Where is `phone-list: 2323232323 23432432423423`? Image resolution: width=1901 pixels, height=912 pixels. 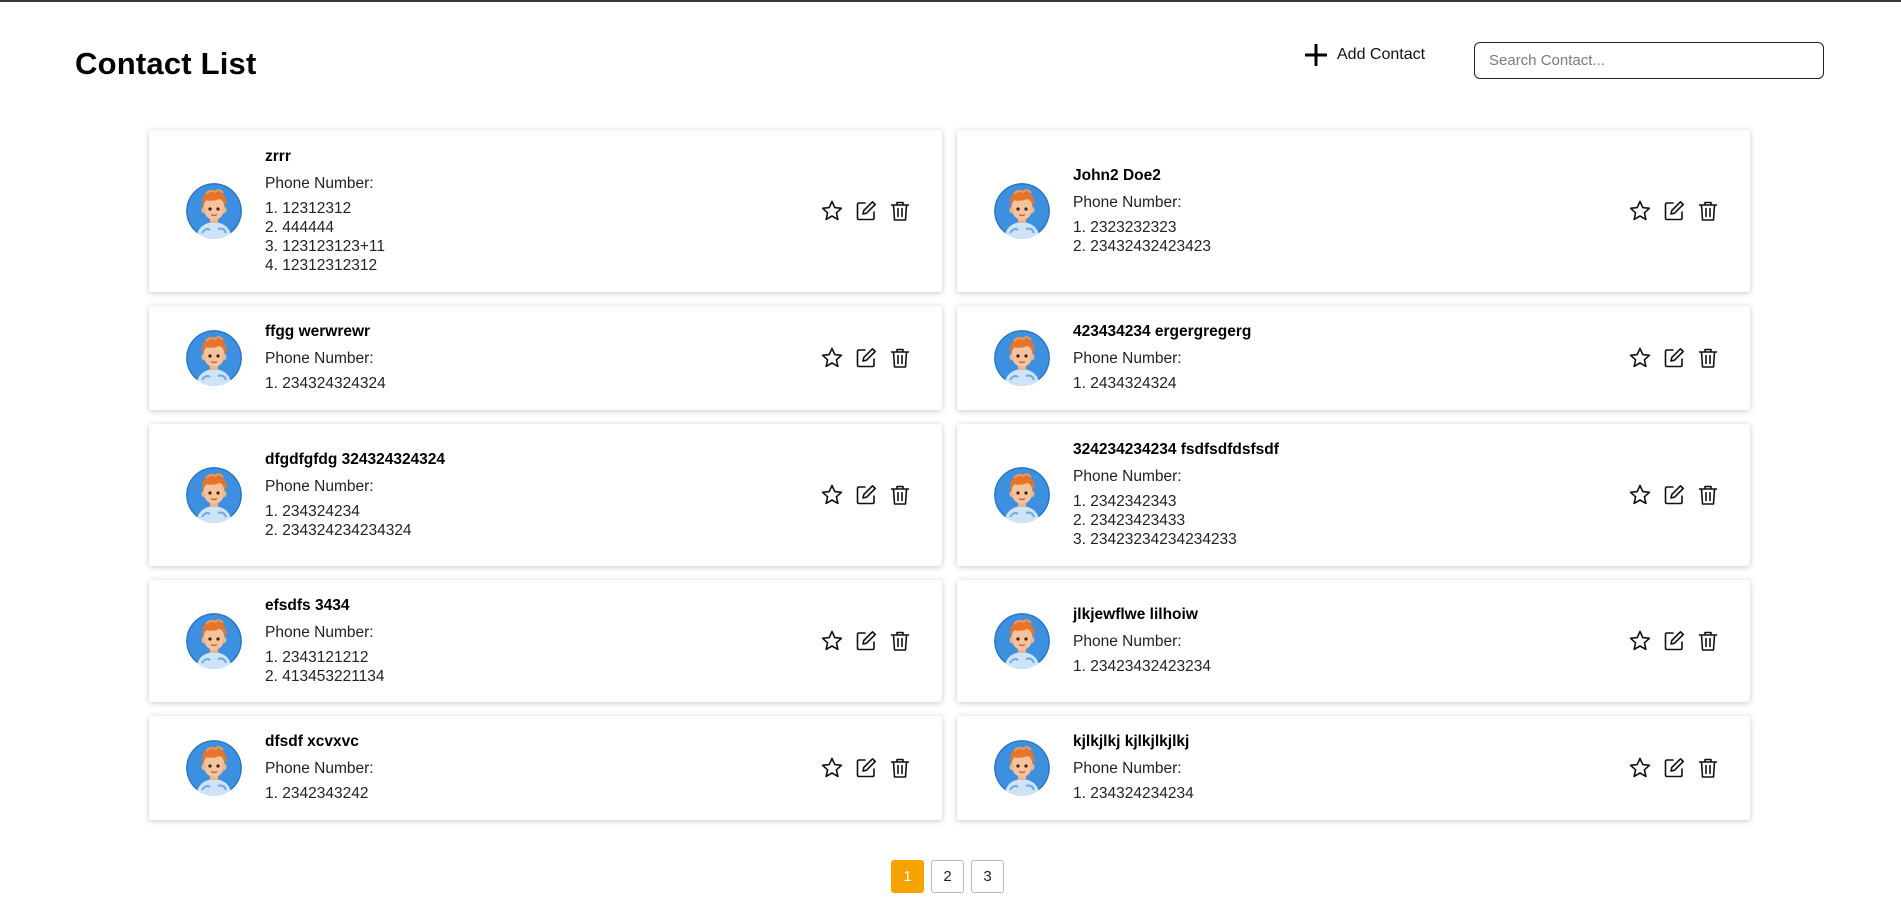 phone-list: 2323232323 23432432423423 is located at coordinates (1142, 237).